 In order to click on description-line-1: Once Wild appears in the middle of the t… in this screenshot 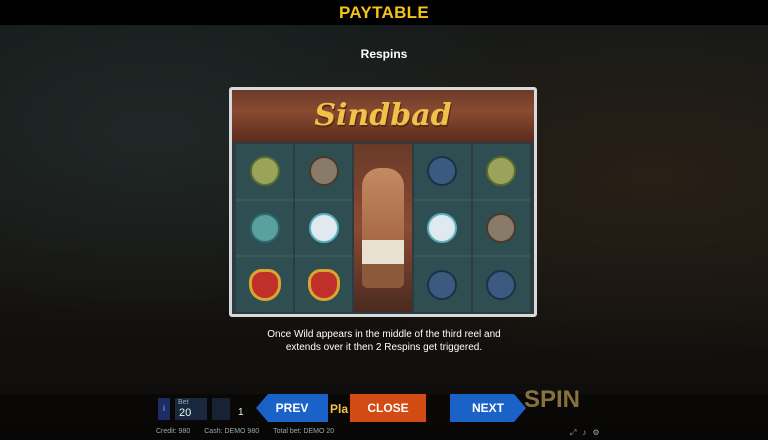, I will do `click(384, 334)`.